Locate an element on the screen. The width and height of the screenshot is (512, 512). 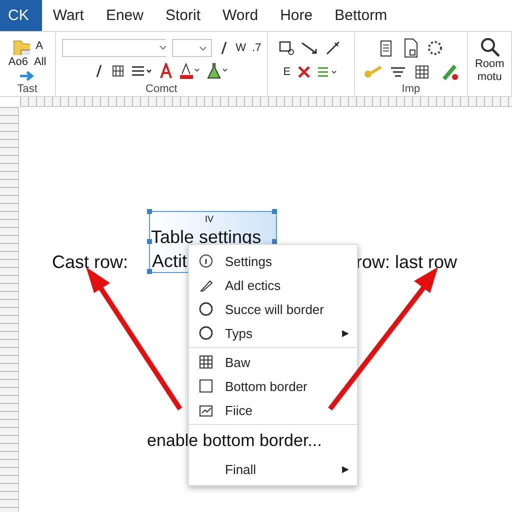
ribbon-tab: Word is located at coordinates (241, 15).